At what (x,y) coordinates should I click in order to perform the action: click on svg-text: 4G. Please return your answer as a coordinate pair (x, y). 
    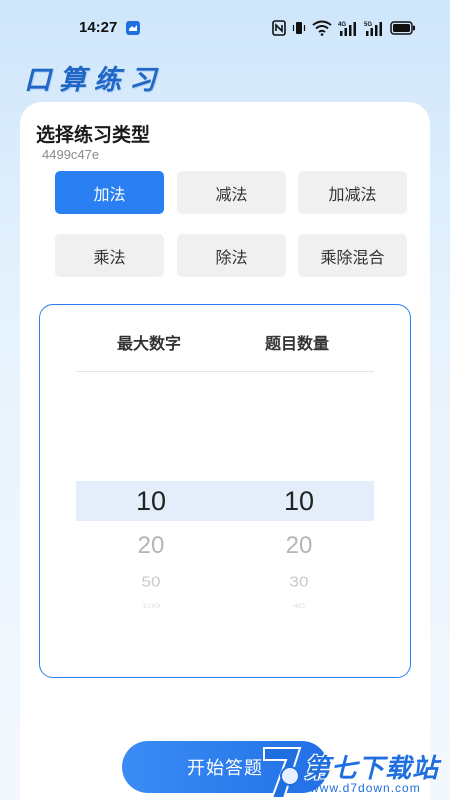
    Looking at the image, I should click on (342, 25).